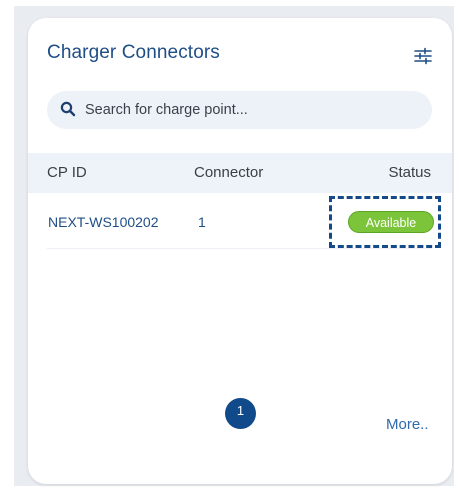 The height and width of the screenshot is (492, 459). I want to click on table-header: CP ID Connector Status, so click(240, 173).